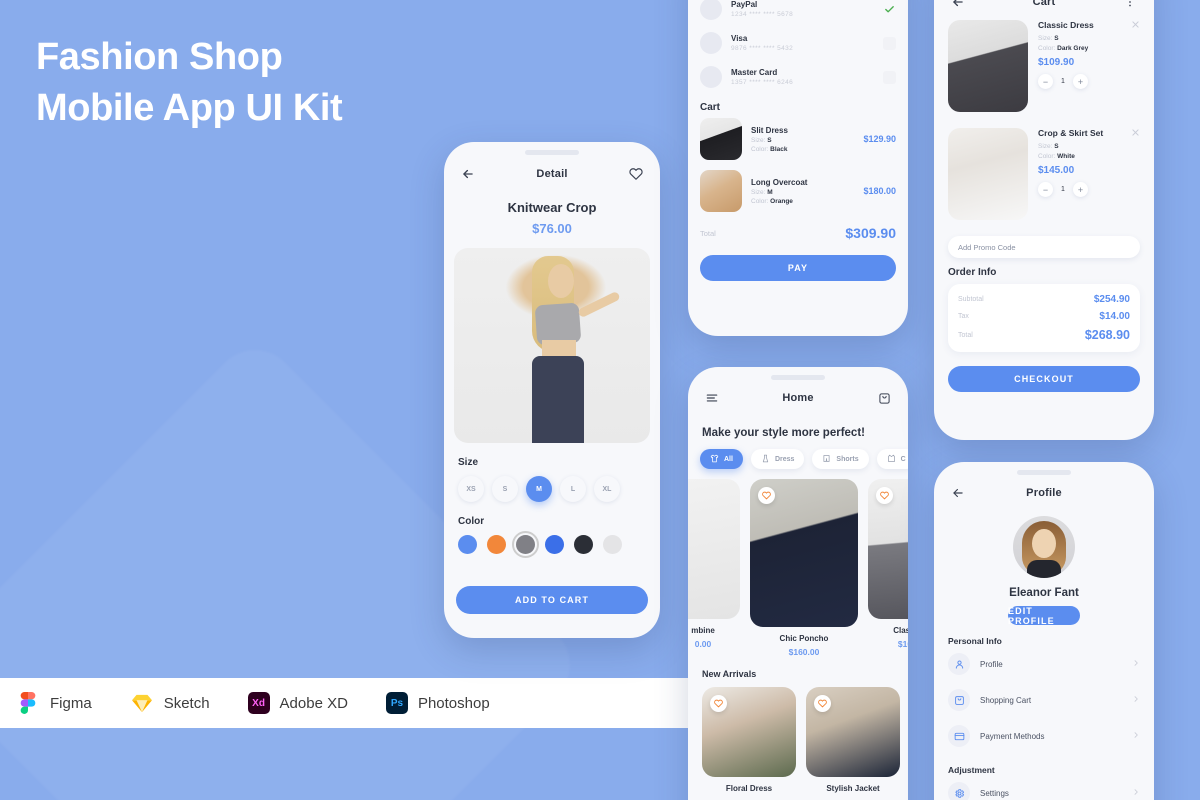 The width and height of the screenshot is (1200, 800). I want to click on payment-method-row: Master Card 1357 **** **** 6246, so click(798, 77).